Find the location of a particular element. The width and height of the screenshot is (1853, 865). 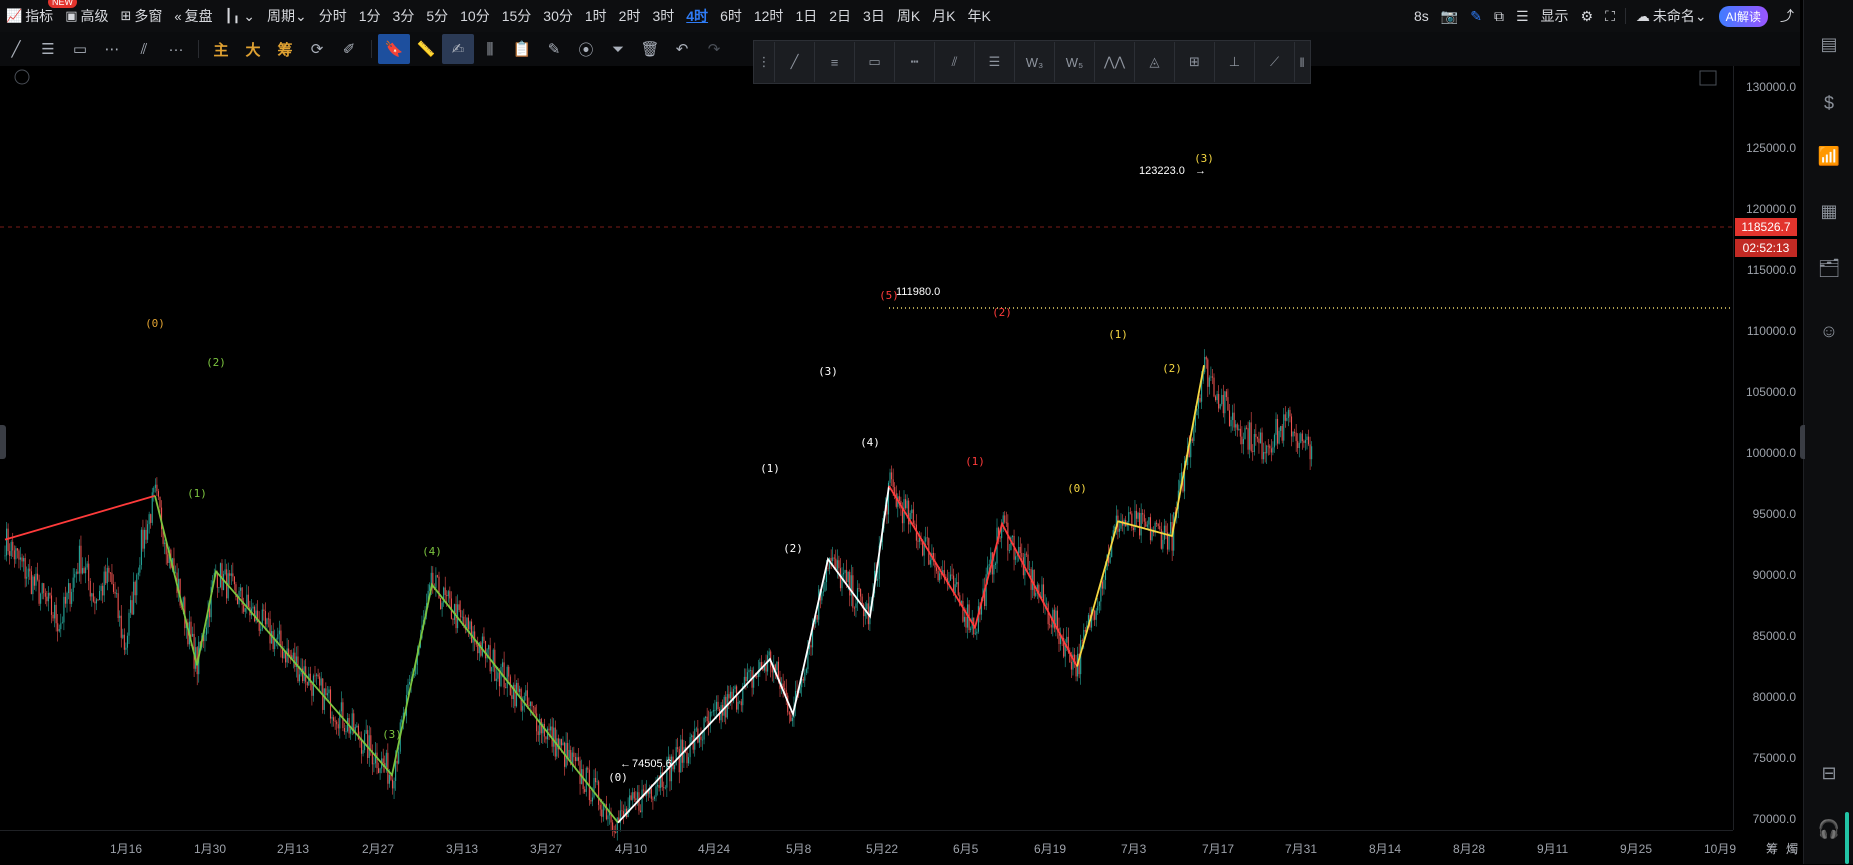

period-tab: 2日 is located at coordinates (840, 16).